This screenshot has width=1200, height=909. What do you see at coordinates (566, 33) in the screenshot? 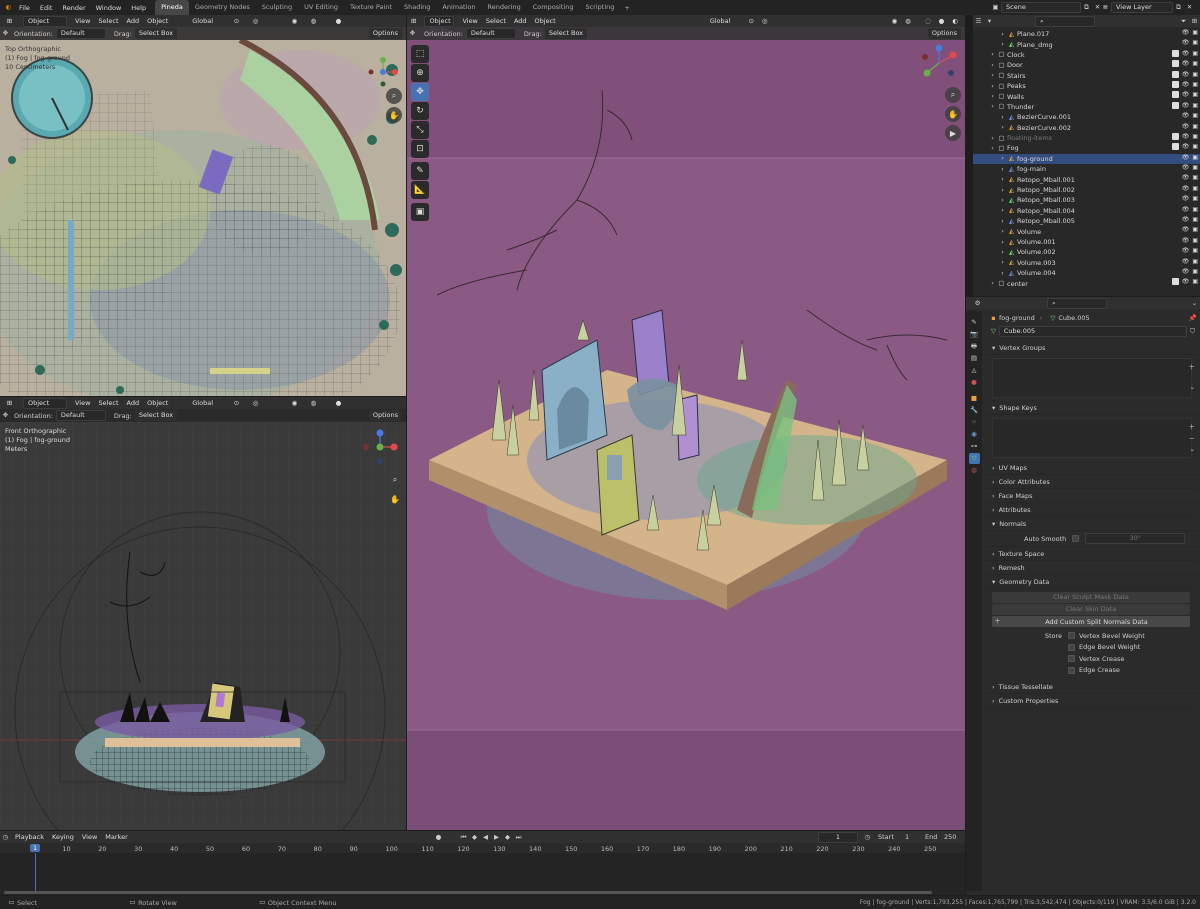
I see `drag-dropdown: Select Box` at bounding box center [566, 33].